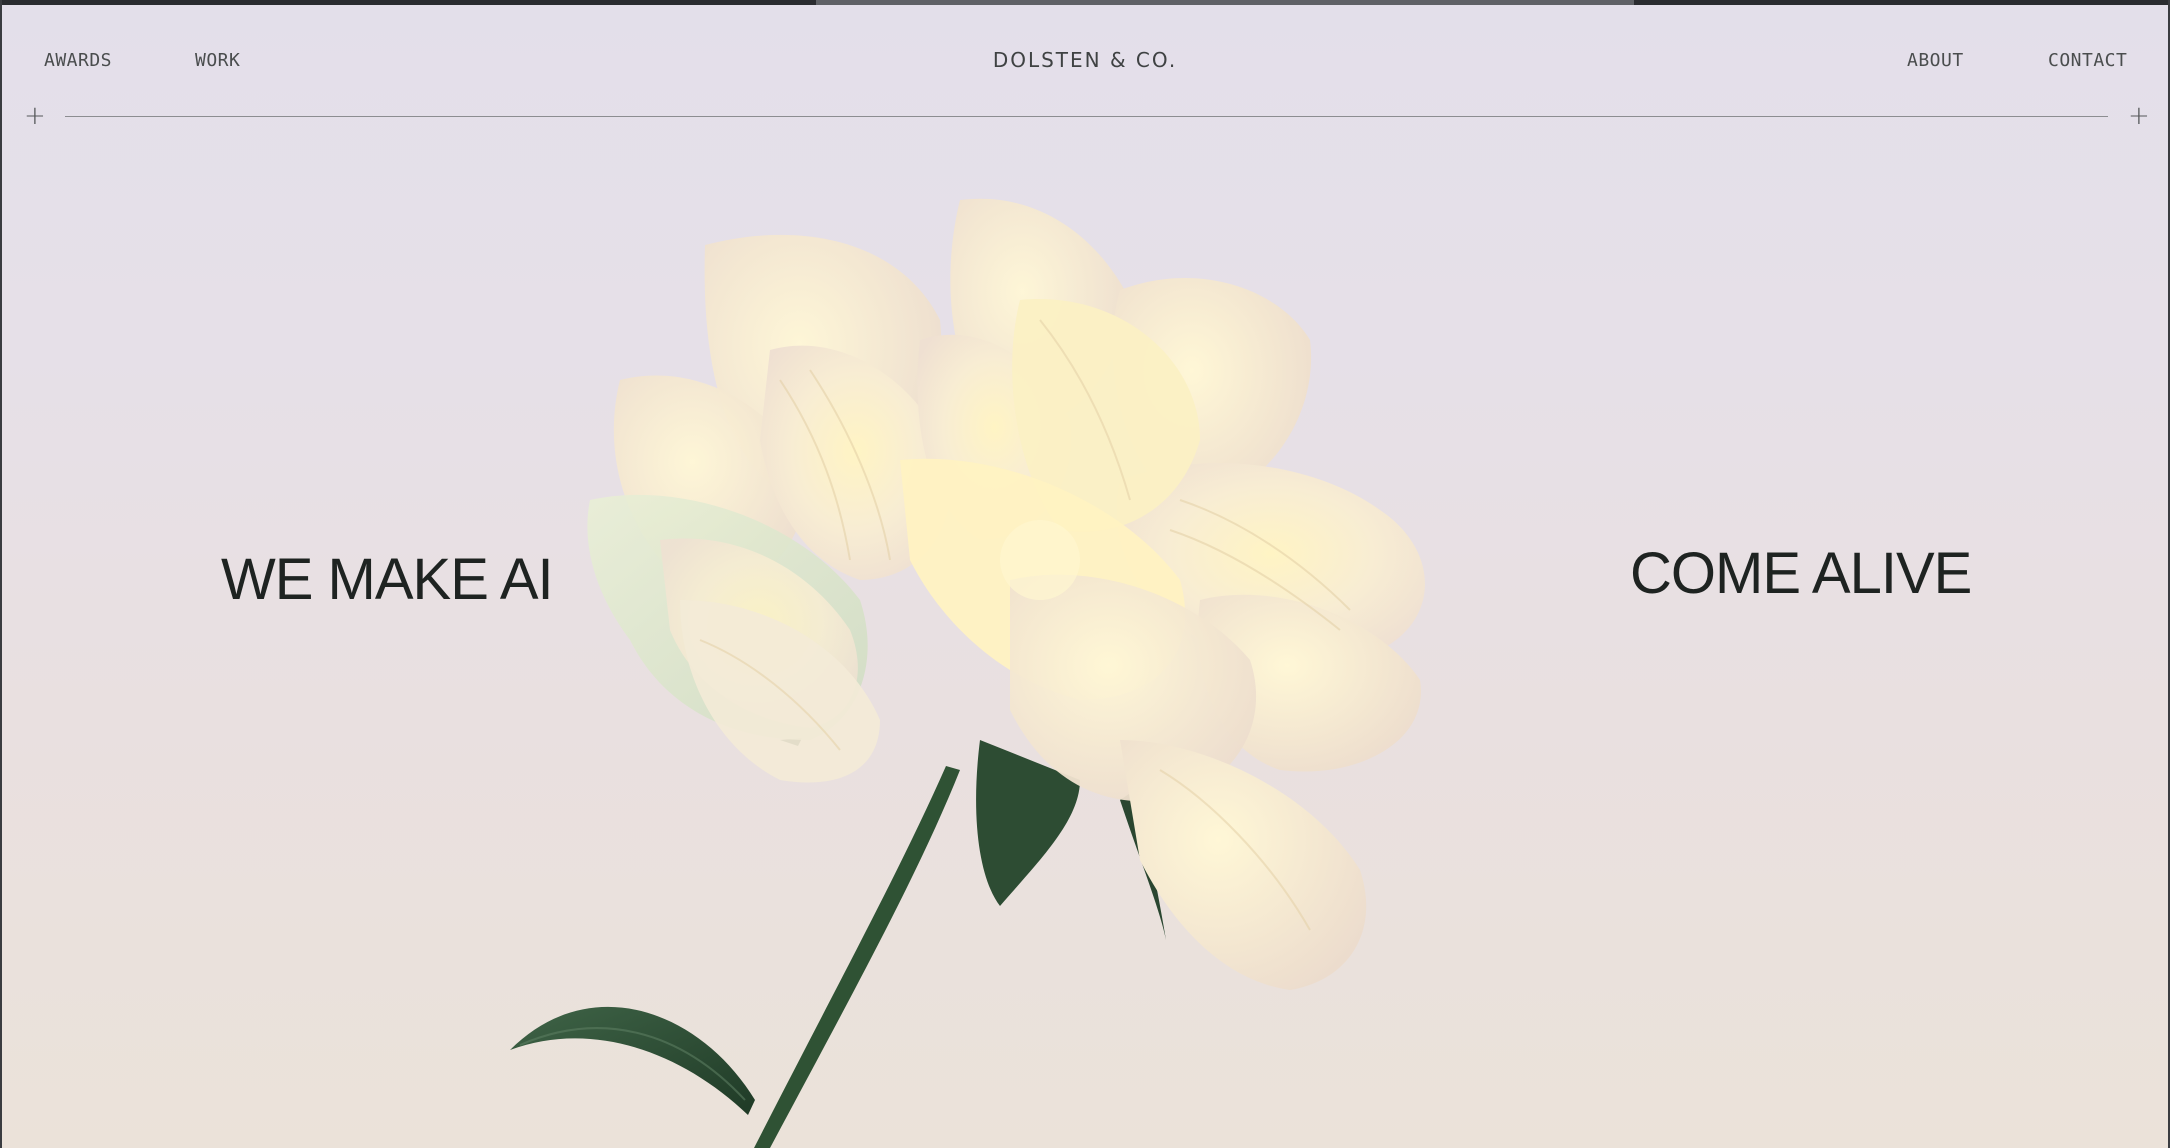 Image resolution: width=2170 pixels, height=1148 pixels. Describe the element at coordinates (2139, 116) in the screenshot. I see `plus-icon-right: +` at that location.